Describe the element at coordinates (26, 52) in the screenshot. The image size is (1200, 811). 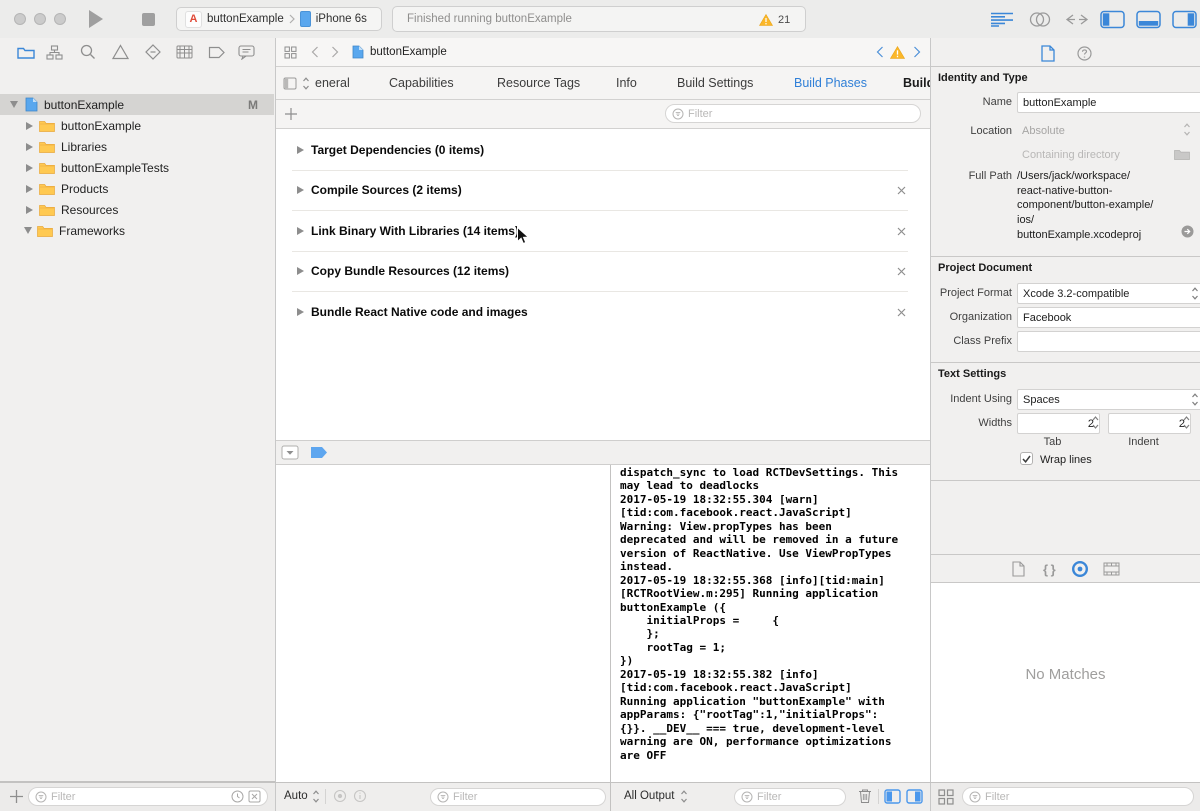
I see `project-navigator-icon` at that location.